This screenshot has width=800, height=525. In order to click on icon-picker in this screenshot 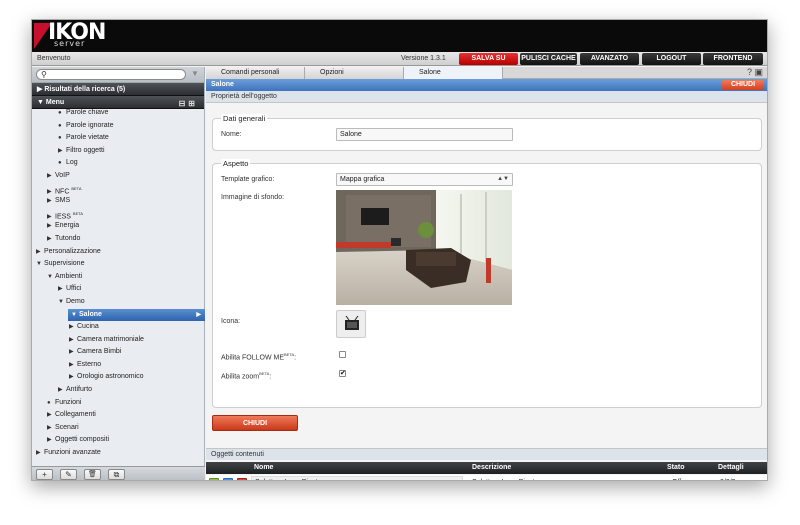, I will do `click(351, 324)`.